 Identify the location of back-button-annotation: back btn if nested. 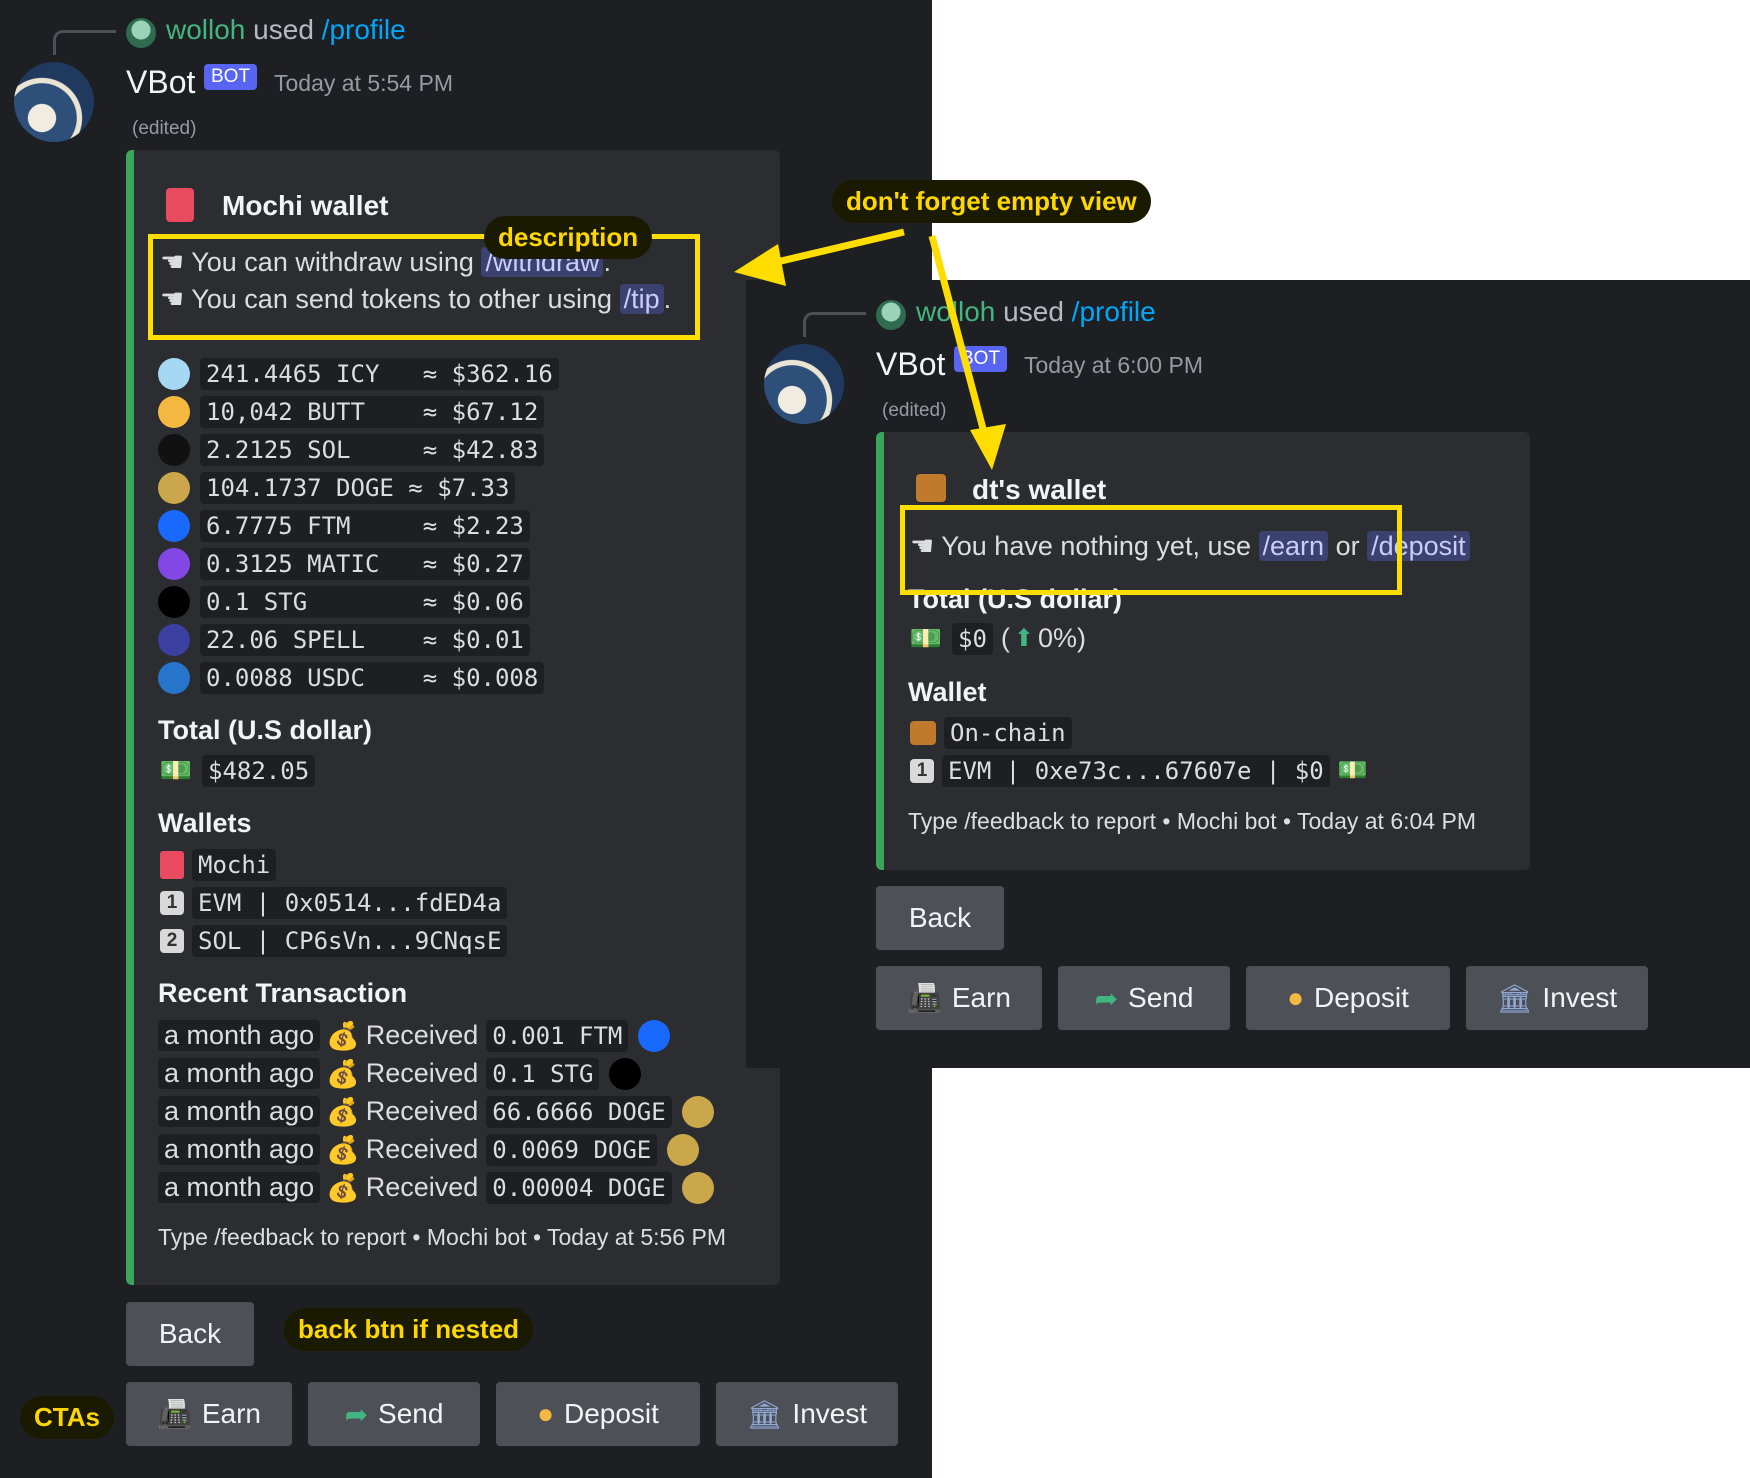
(409, 1329).